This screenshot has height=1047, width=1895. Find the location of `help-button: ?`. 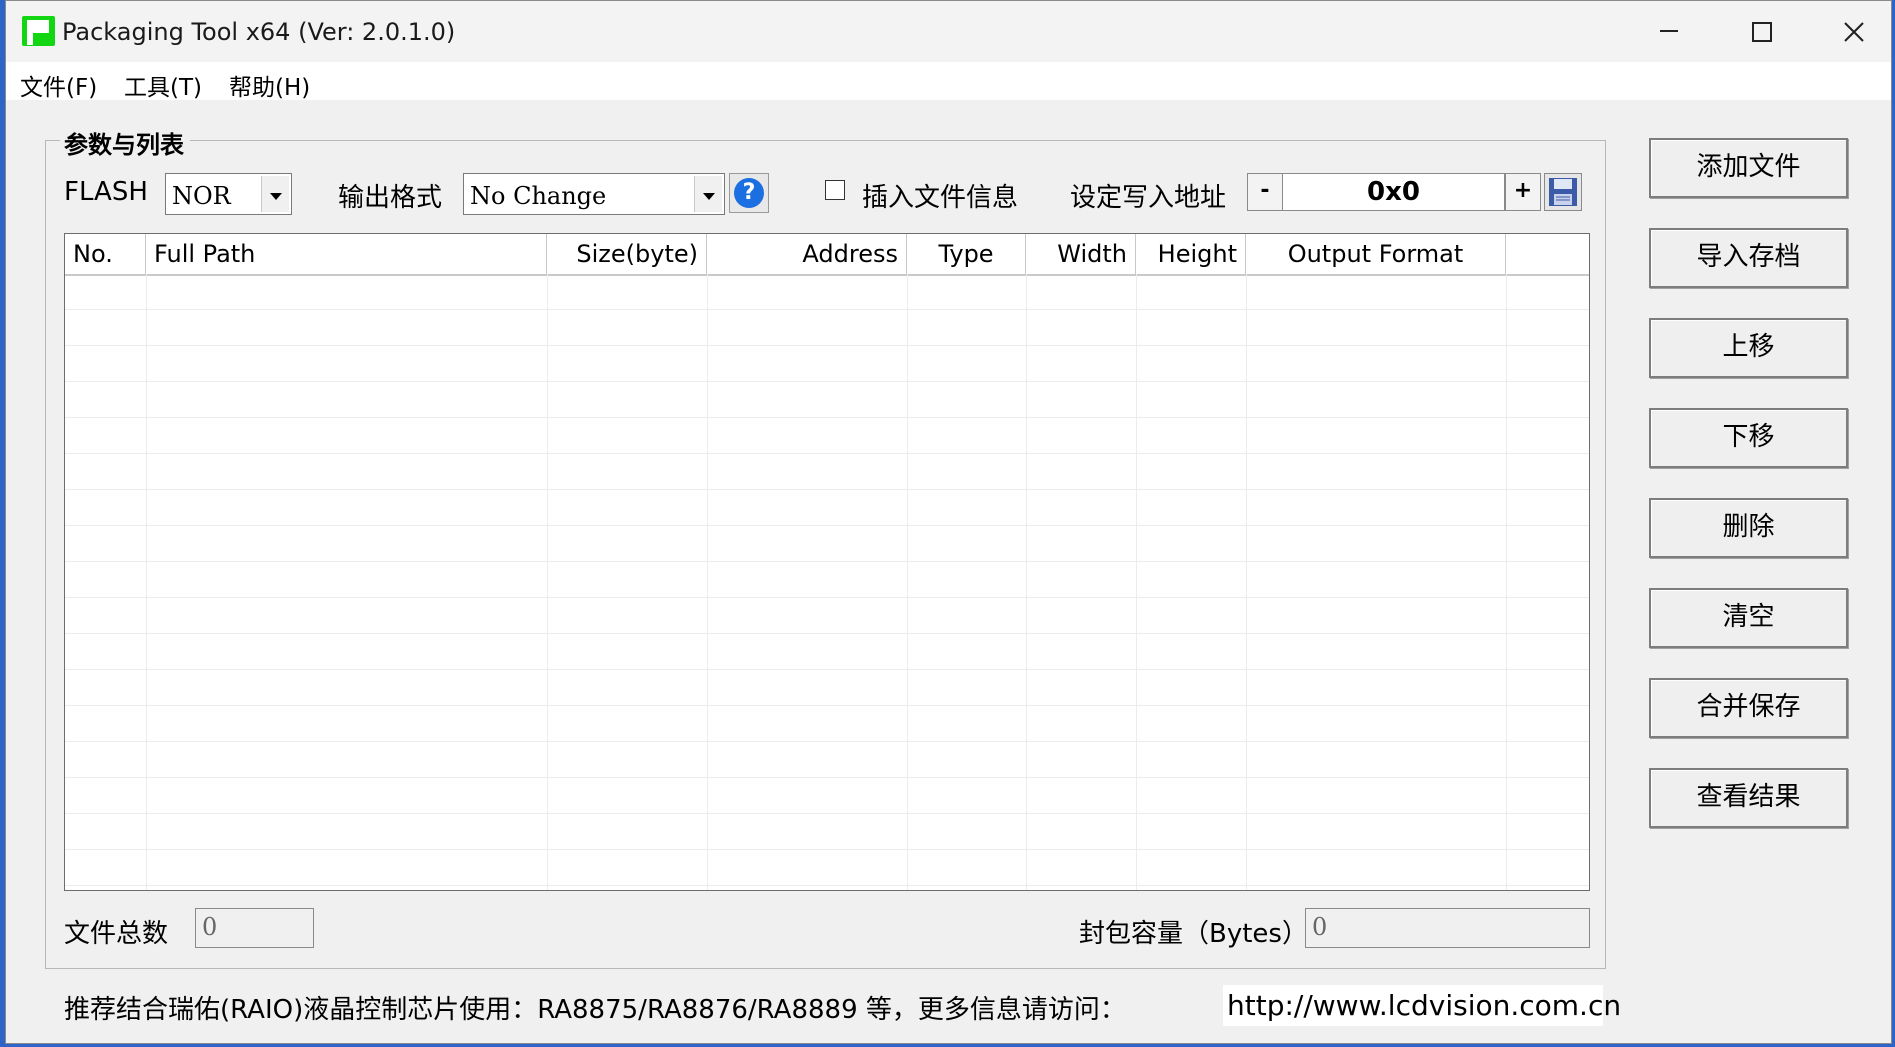

help-button: ? is located at coordinates (749, 193).